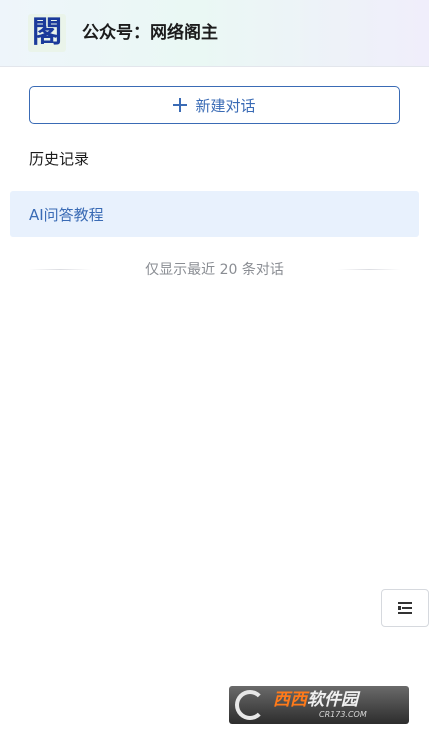 The image size is (429, 734). I want to click on new-chat-button: 新建对话, so click(214, 105).